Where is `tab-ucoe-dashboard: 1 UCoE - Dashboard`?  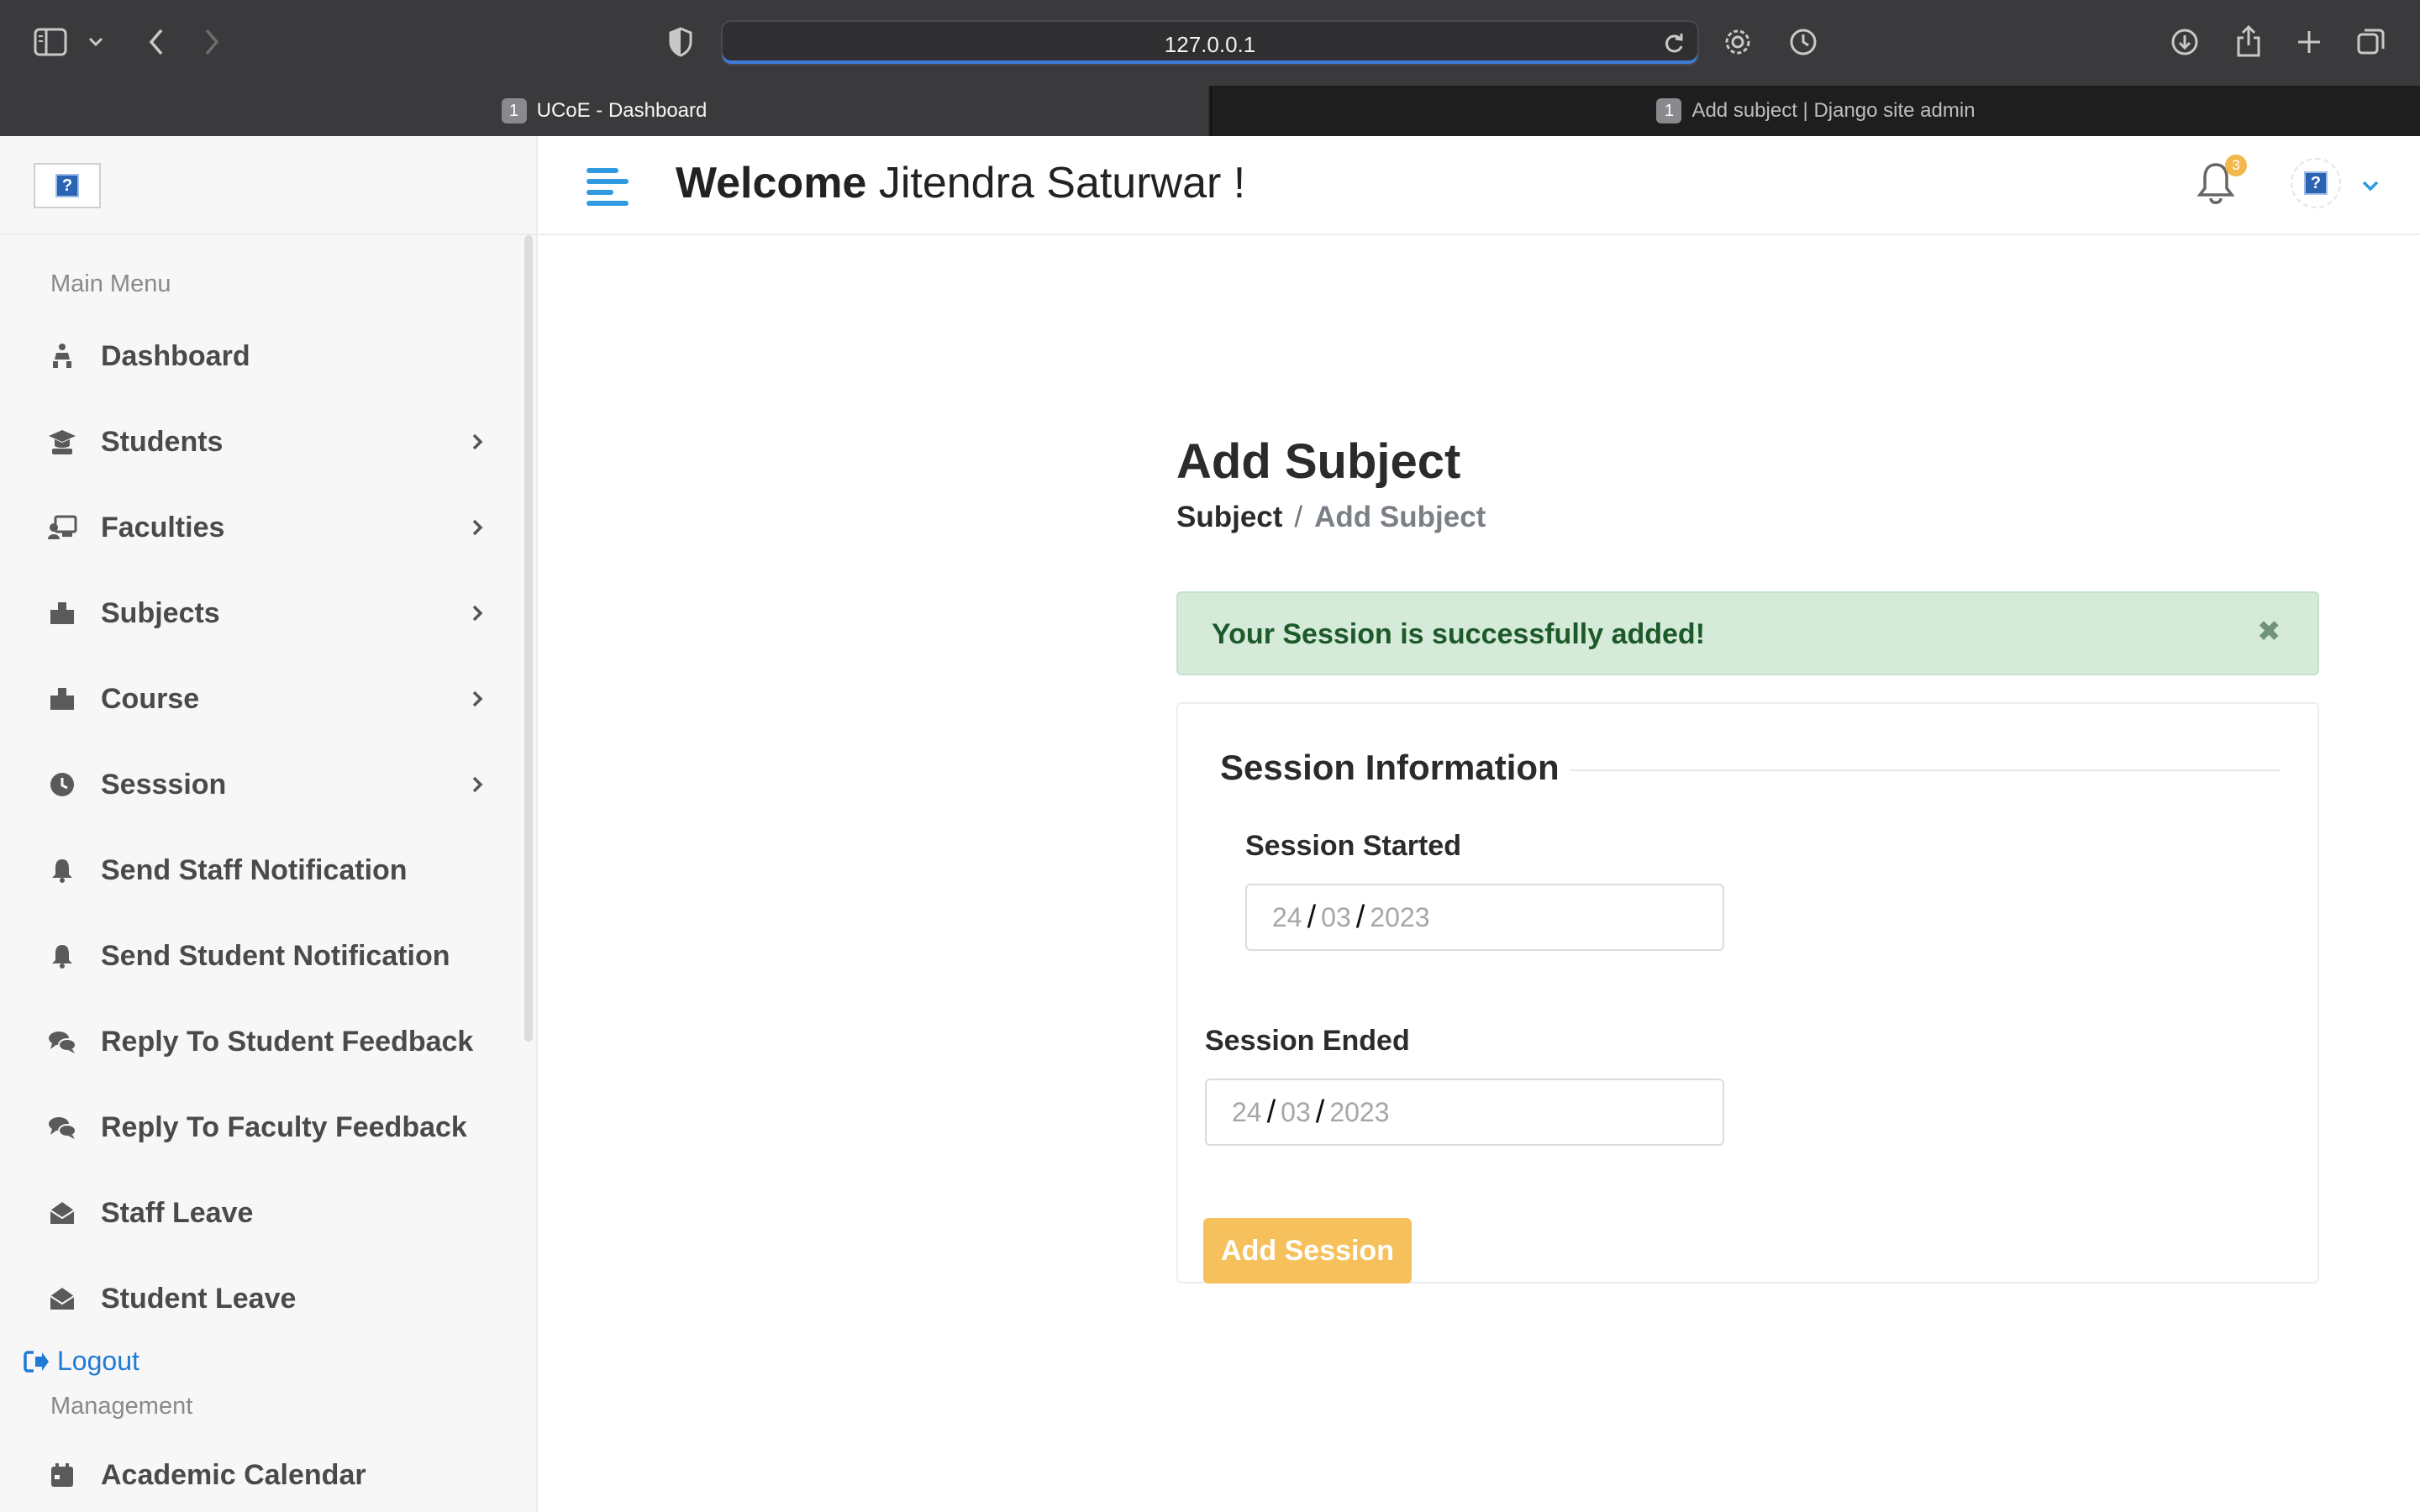 tab-ucoe-dashboard: 1 UCoE - Dashboard is located at coordinates (604, 111).